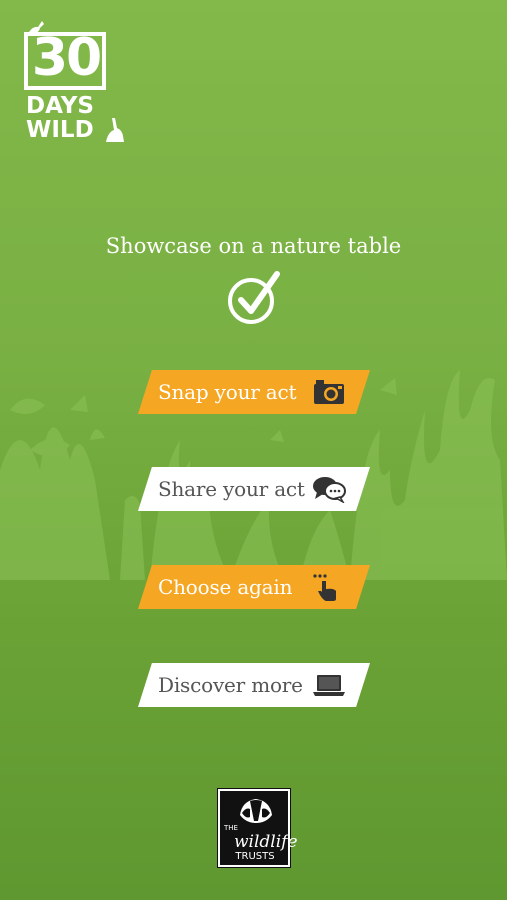 This screenshot has height=900, width=507. Describe the element at coordinates (254, 297) in the screenshot. I see `checkmark-icon` at that location.